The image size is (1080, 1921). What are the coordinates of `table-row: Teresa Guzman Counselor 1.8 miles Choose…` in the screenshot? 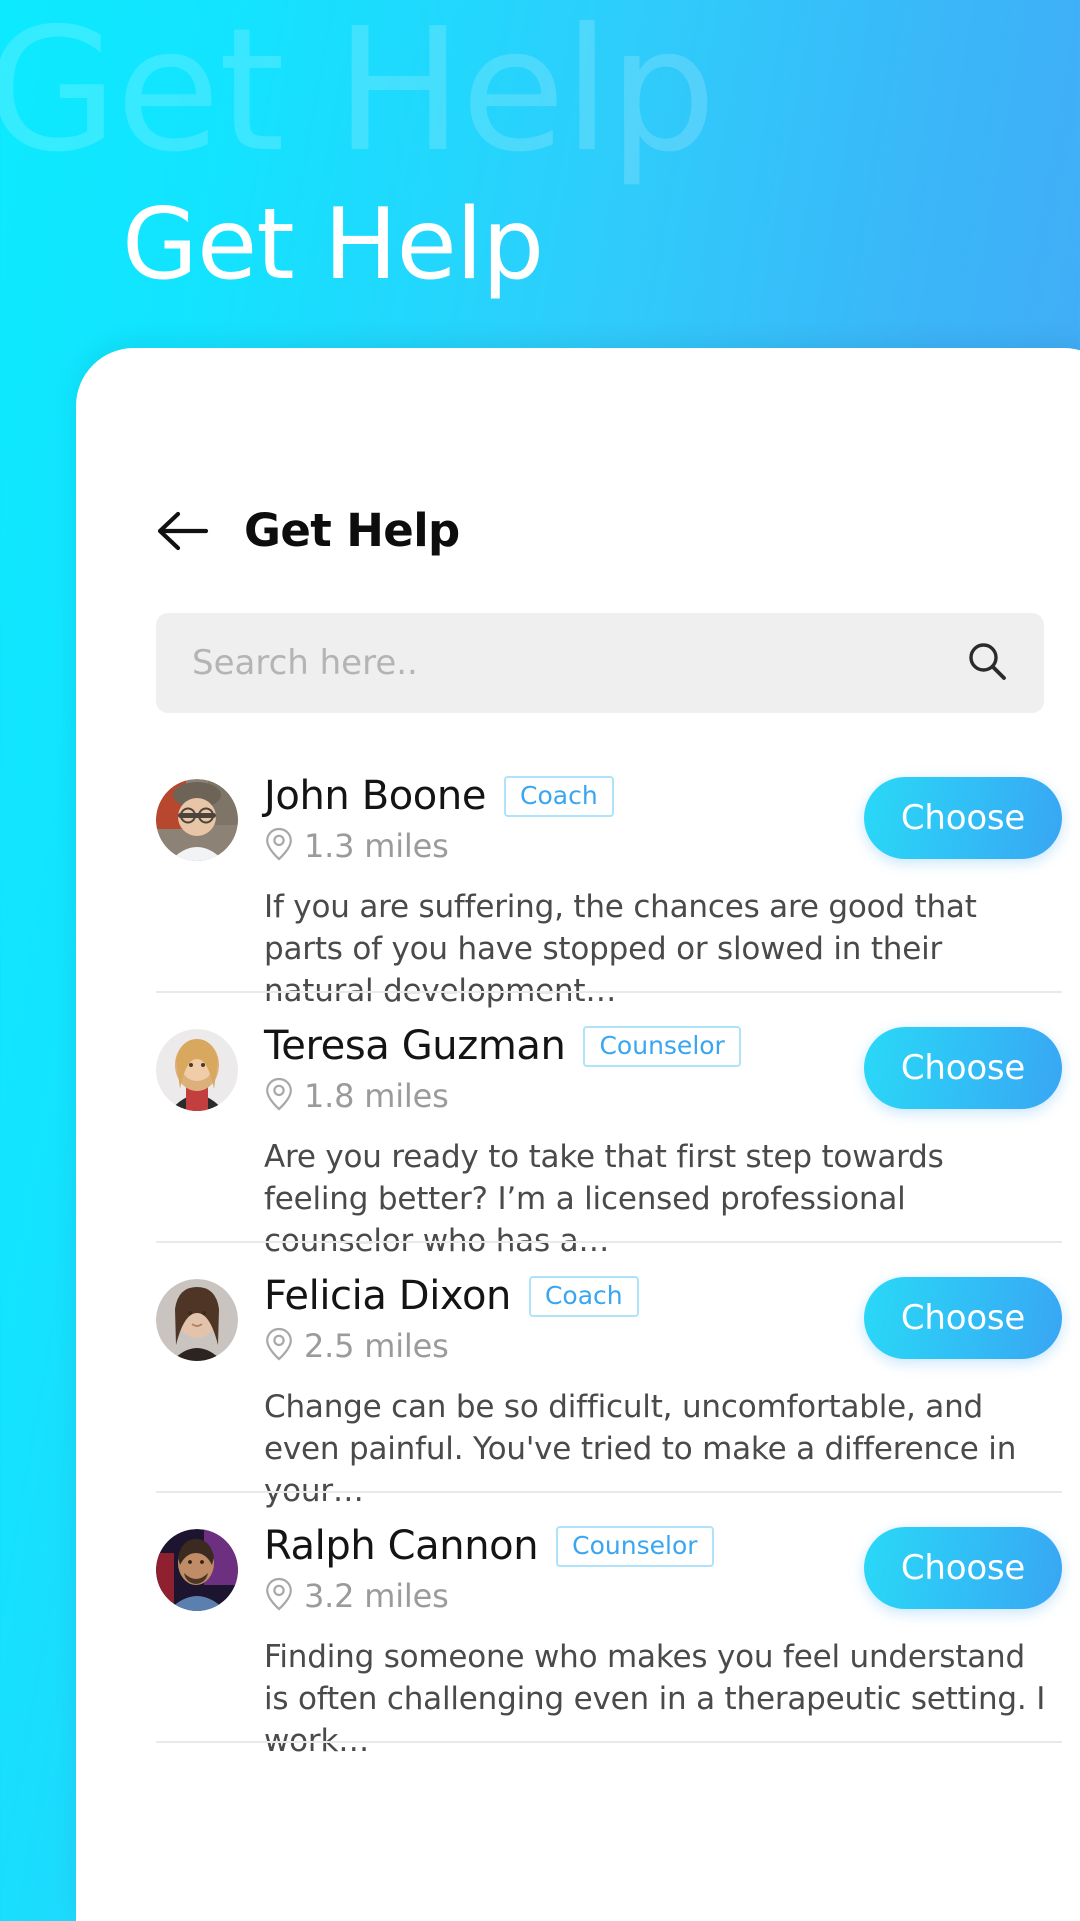 It's located at (578, 1126).